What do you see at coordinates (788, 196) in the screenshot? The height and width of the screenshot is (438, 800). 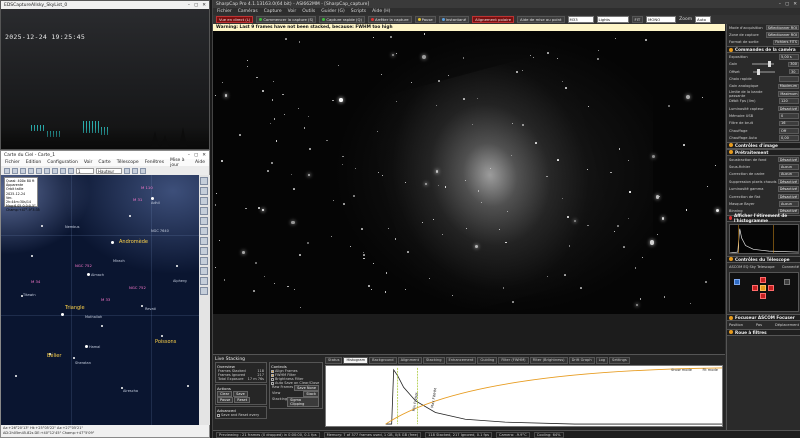 I see `flat-select: Désactivé` at bounding box center [788, 196].